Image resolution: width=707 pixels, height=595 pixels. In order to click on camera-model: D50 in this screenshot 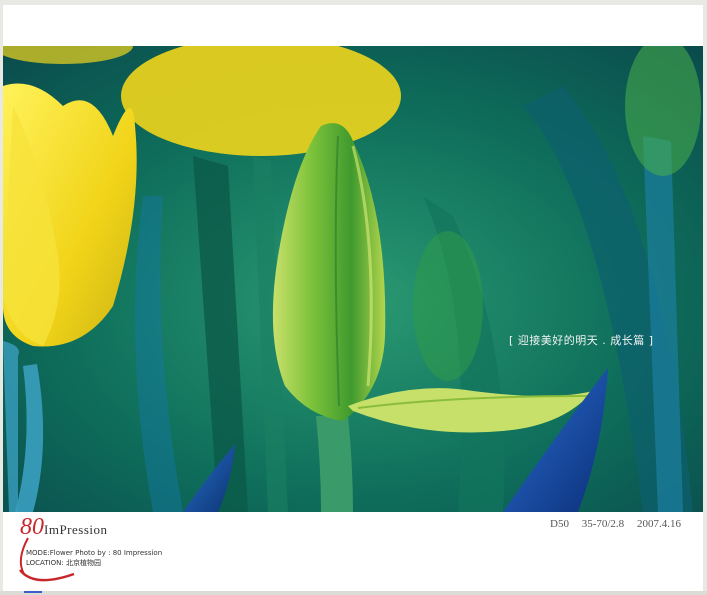, I will do `click(559, 524)`.